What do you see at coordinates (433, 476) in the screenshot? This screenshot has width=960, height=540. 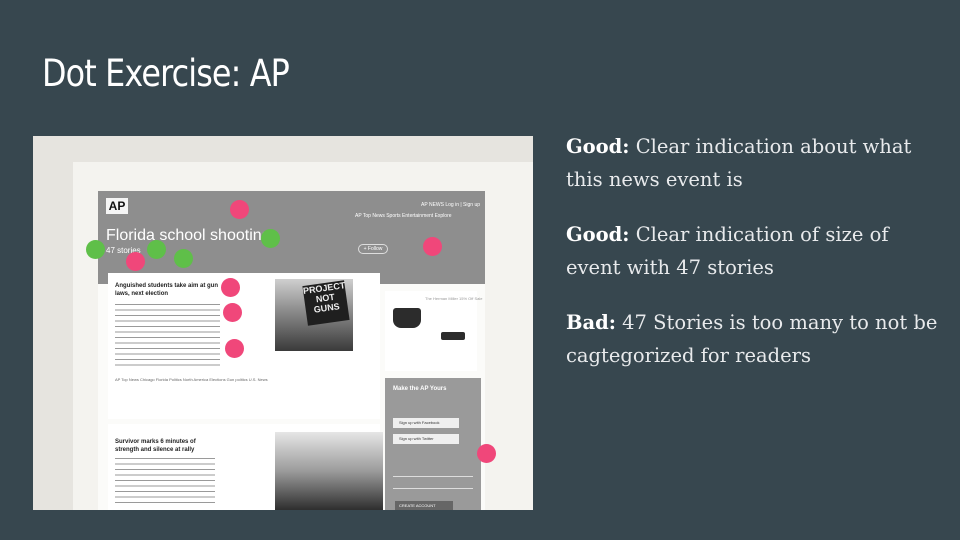 I see `email-field-line` at bounding box center [433, 476].